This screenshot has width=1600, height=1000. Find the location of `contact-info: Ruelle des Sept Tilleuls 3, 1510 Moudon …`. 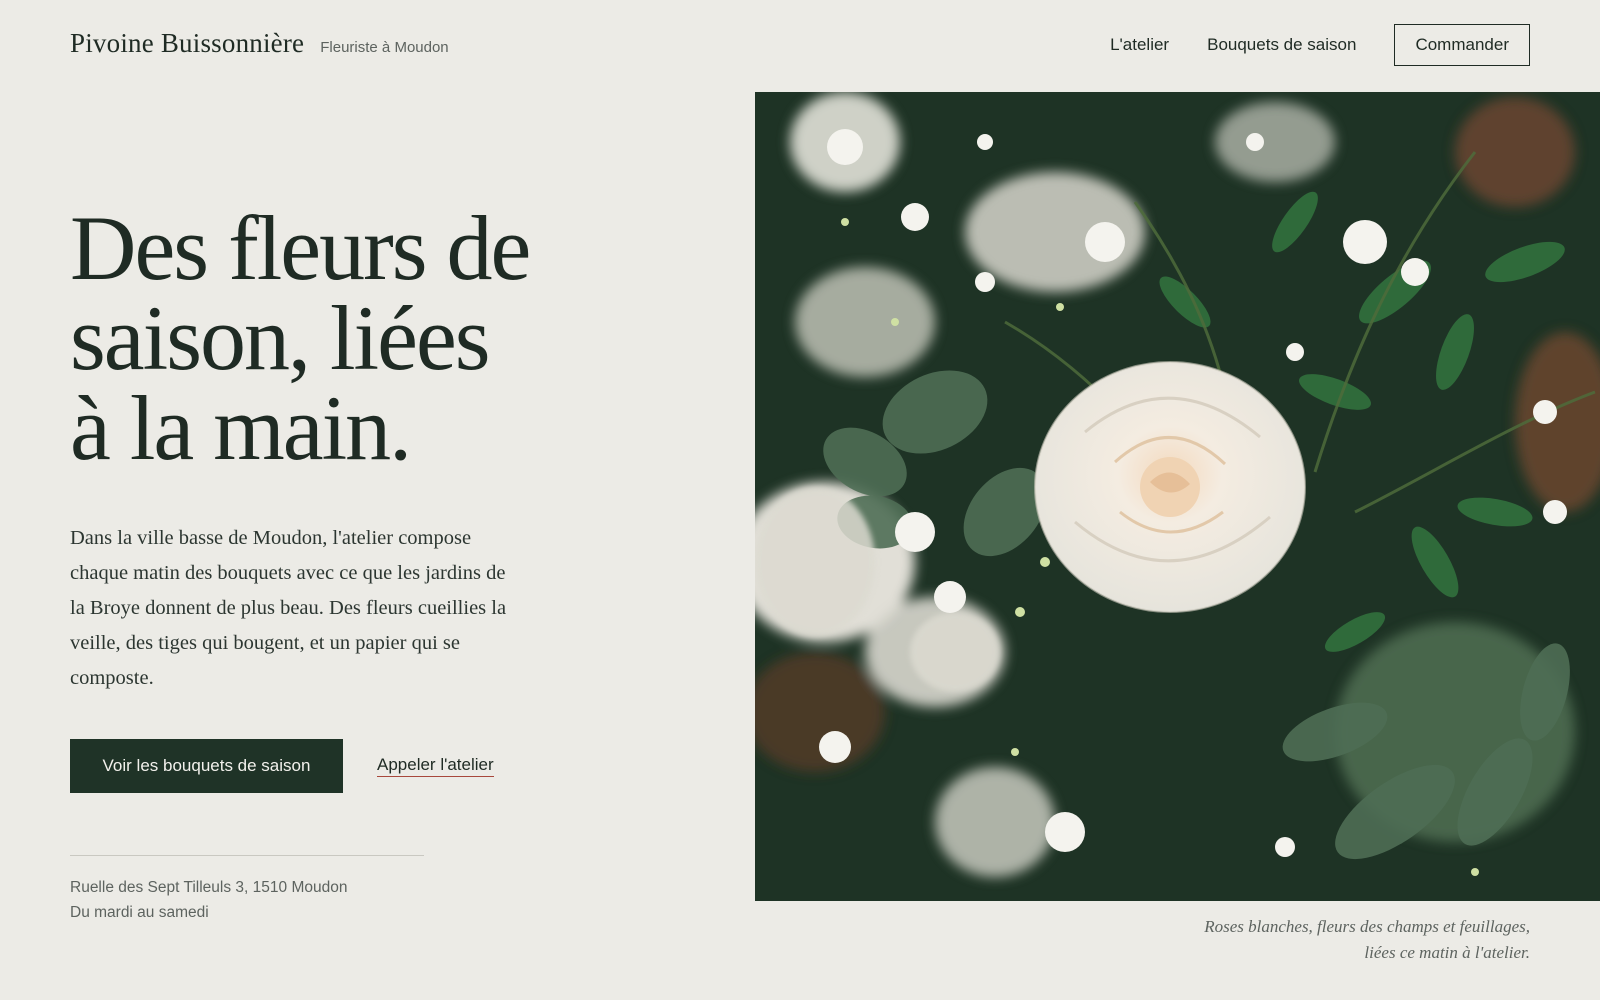

contact-info: Ruelle des Sept Tilleuls 3, 1510 Moudon … is located at coordinates (208, 900).